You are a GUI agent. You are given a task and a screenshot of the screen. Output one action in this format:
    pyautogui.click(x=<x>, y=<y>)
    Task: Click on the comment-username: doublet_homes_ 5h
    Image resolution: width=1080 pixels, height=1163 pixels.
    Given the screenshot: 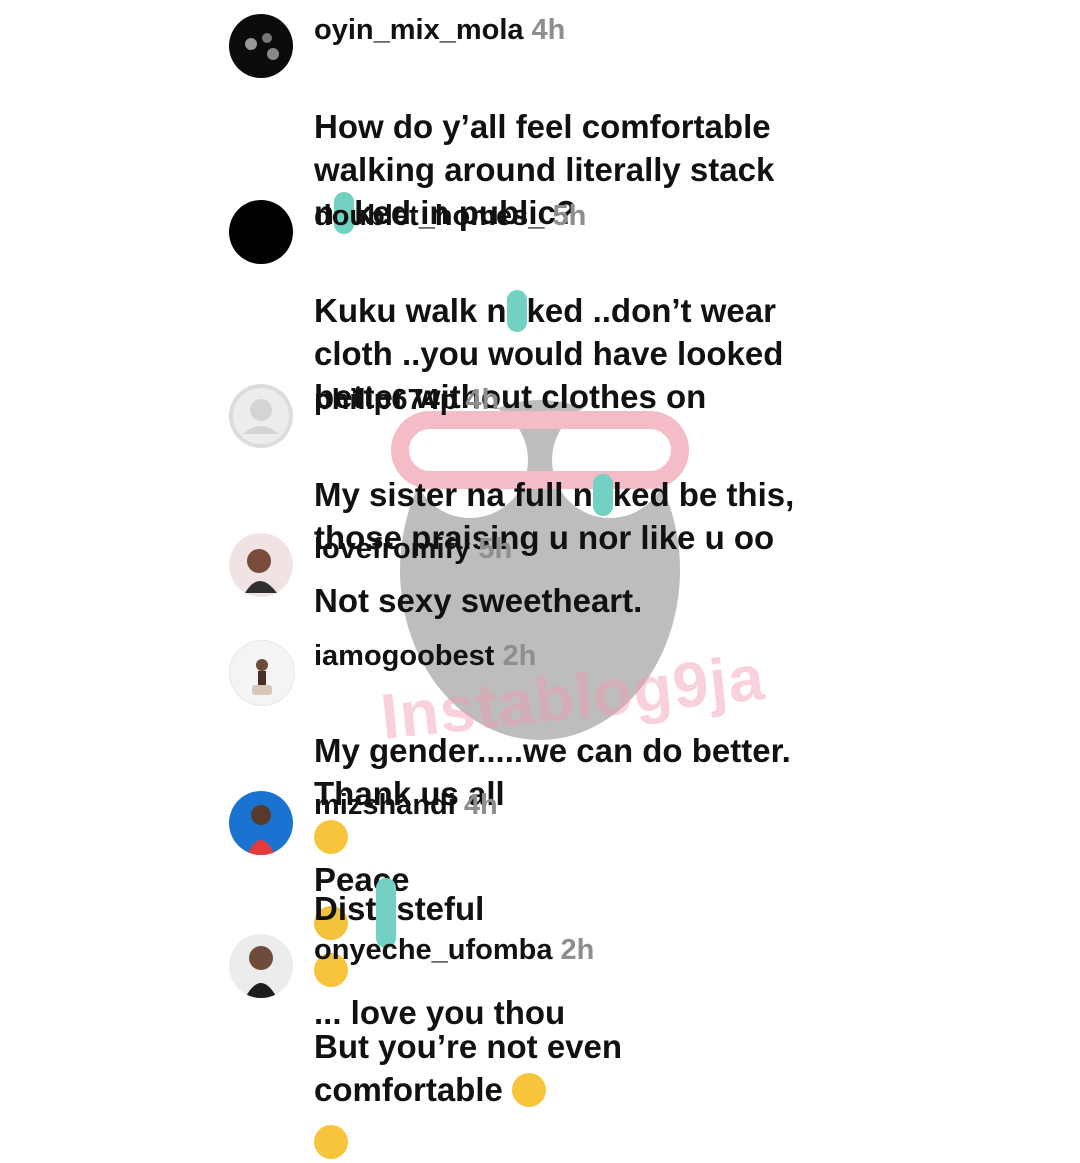 What is the action you would take?
    pyautogui.click(x=450, y=216)
    